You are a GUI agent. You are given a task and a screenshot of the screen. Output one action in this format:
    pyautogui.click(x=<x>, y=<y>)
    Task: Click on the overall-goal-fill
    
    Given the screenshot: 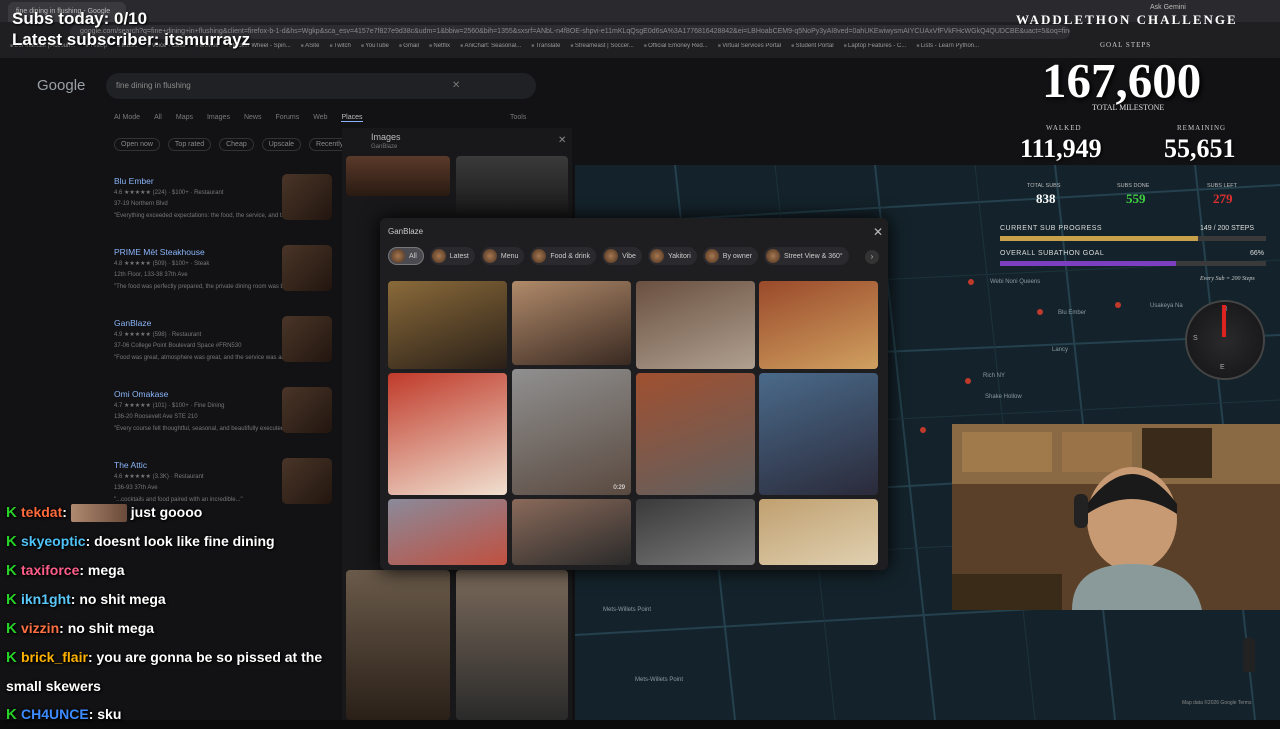 What is the action you would take?
    pyautogui.click(x=1088, y=263)
    